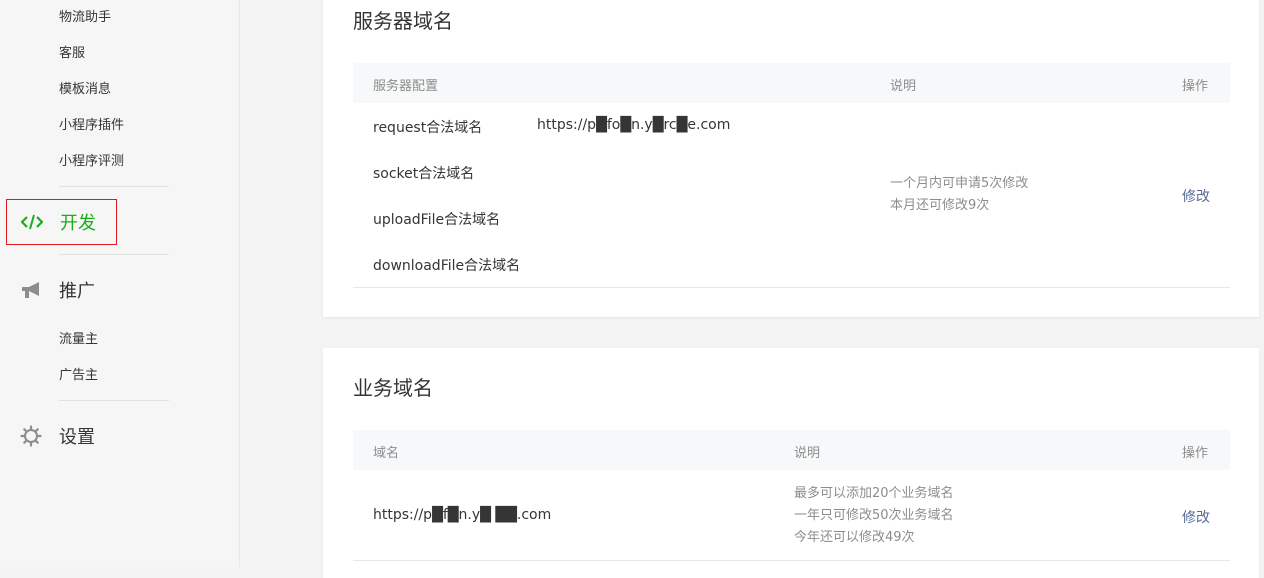  What do you see at coordinates (634, 125) in the screenshot?
I see `request-domain-value: https://p█fo█n.y█rc█e.com` at bounding box center [634, 125].